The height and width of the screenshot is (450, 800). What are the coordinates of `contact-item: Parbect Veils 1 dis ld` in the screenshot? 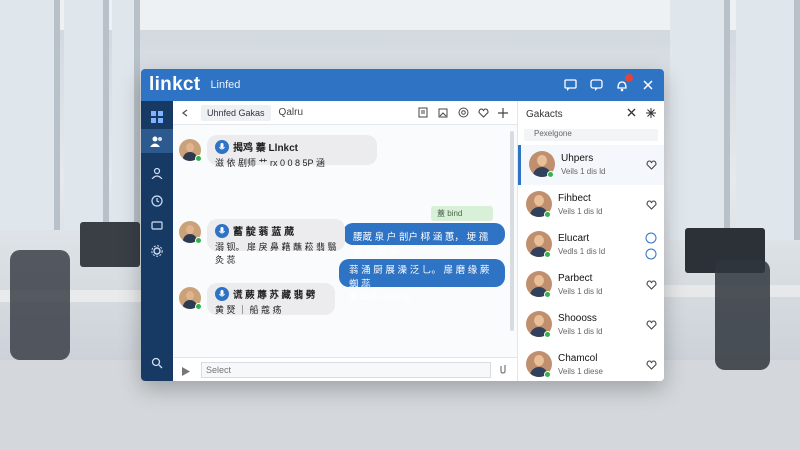 It's located at (591, 285).